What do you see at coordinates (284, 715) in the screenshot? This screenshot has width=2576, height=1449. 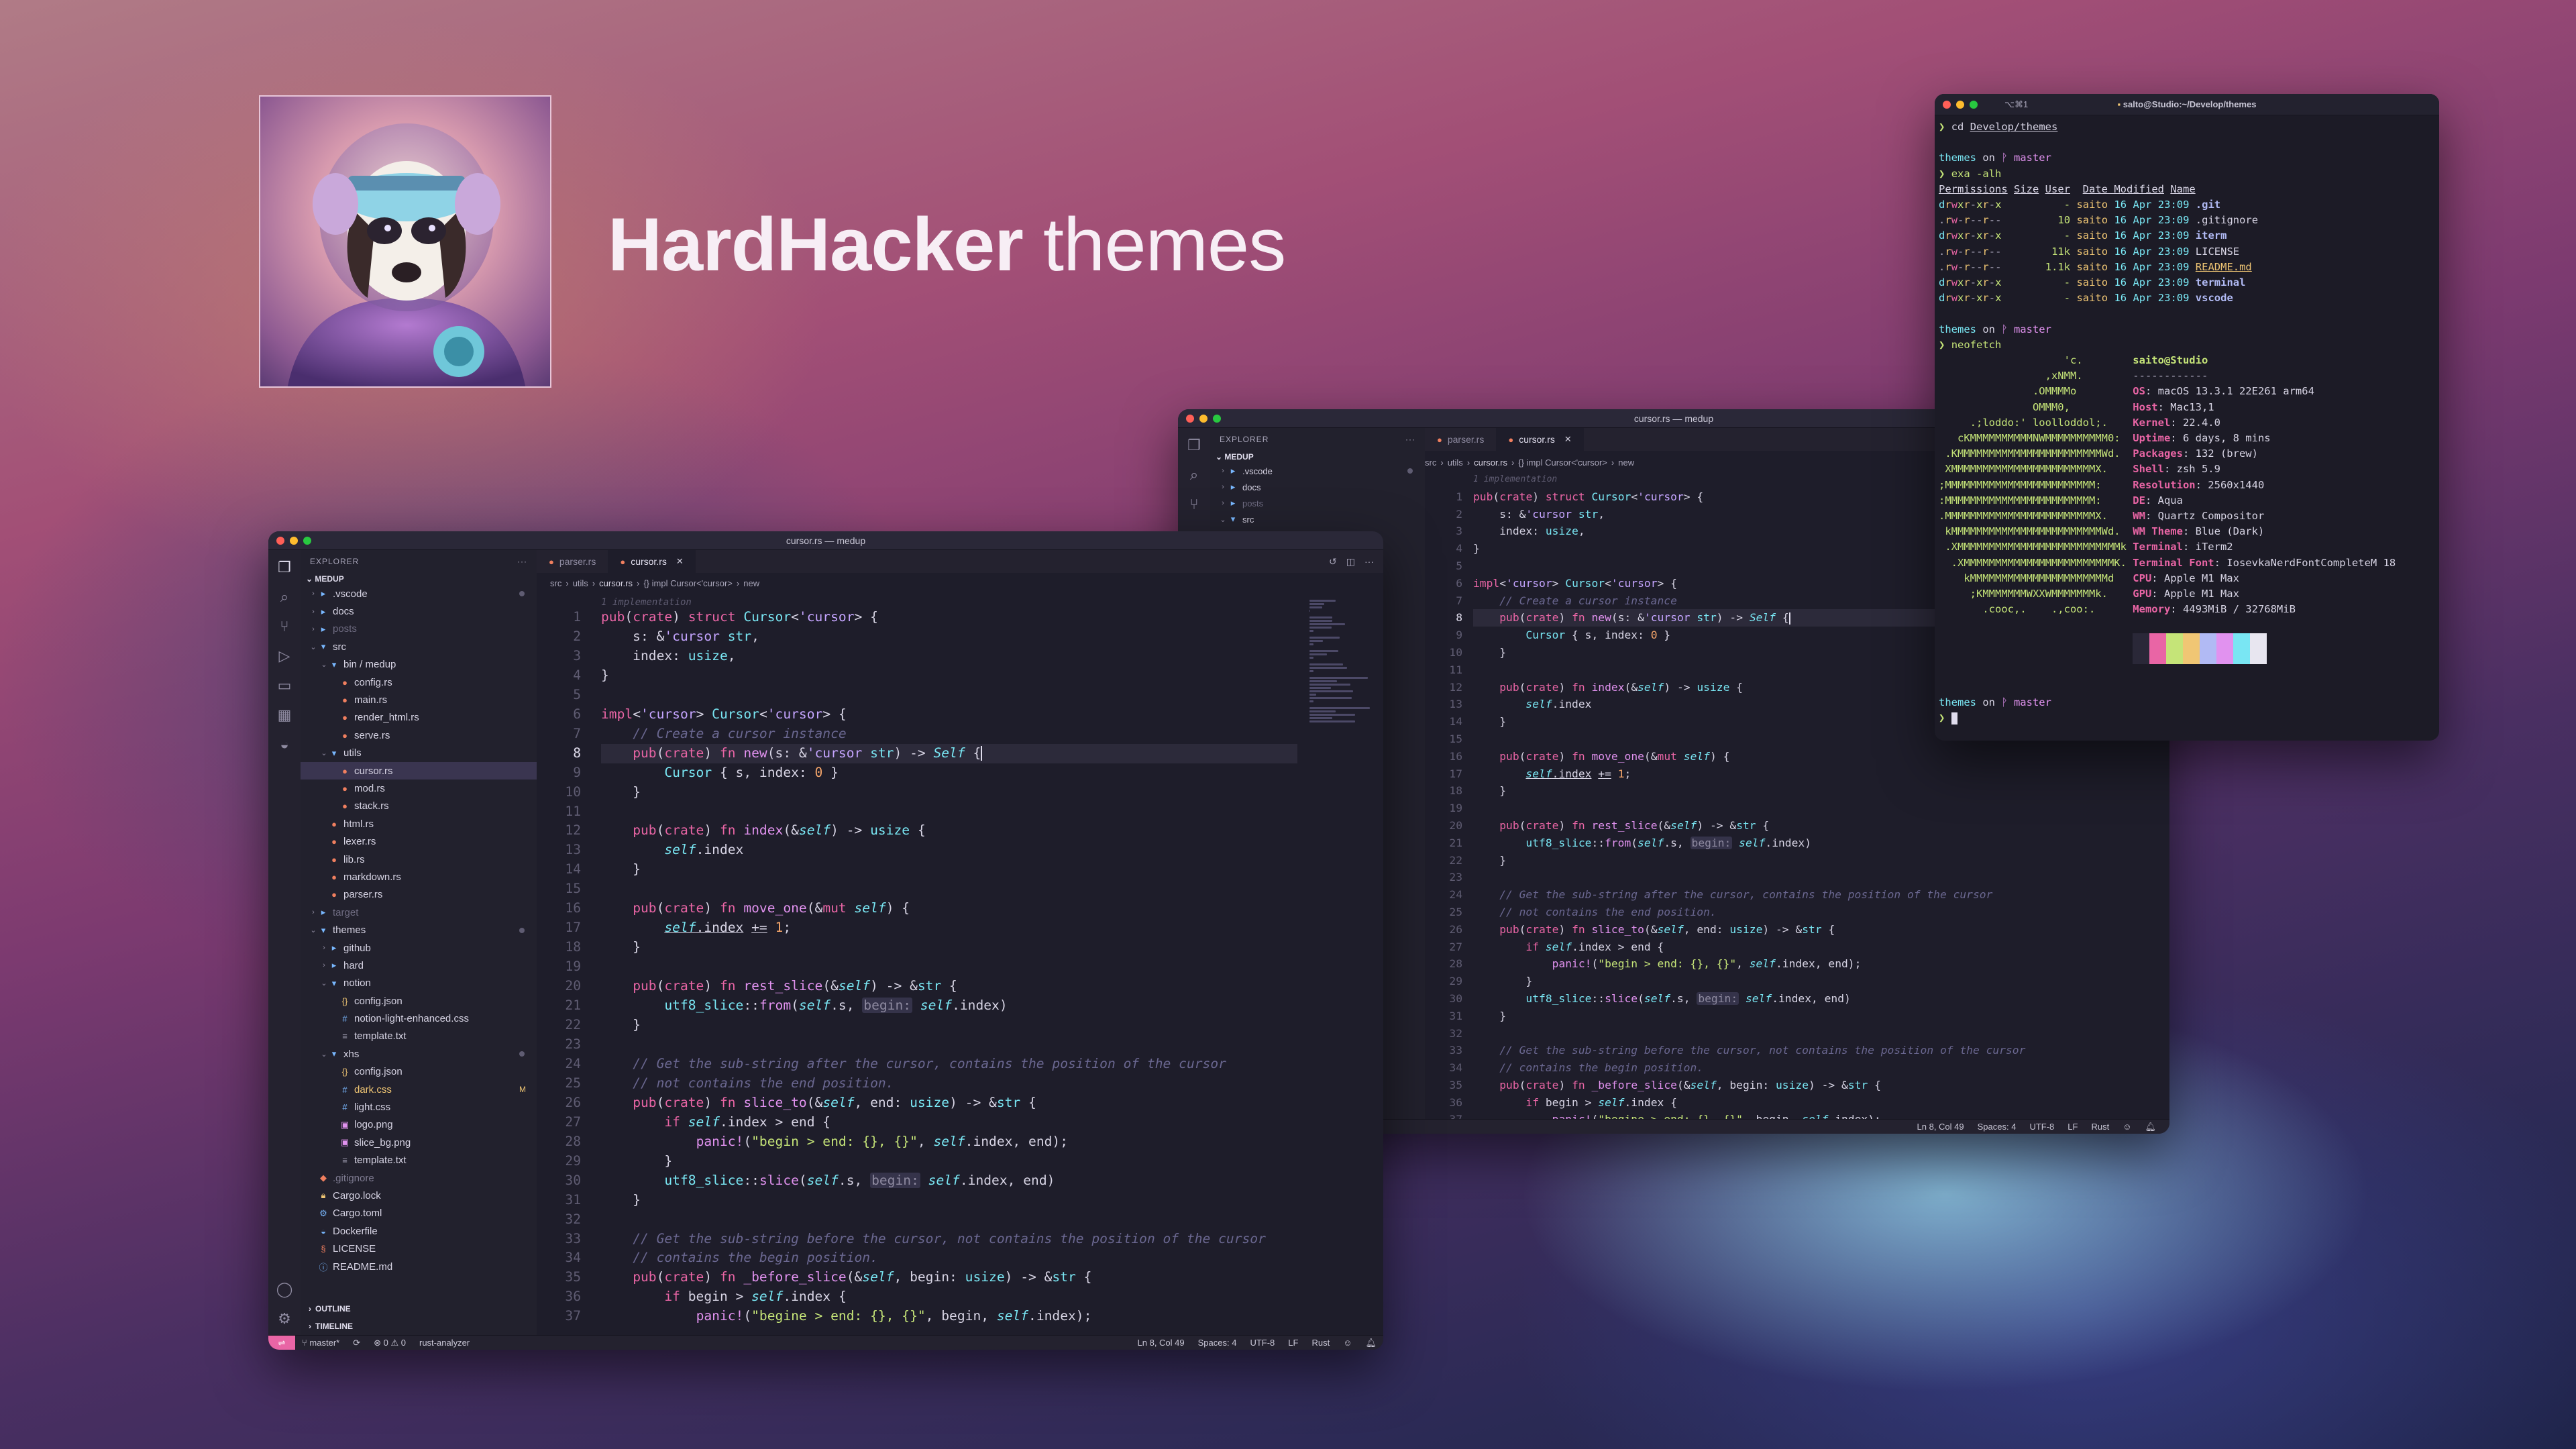 I see `extensions-icon: ▦` at bounding box center [284, 715].